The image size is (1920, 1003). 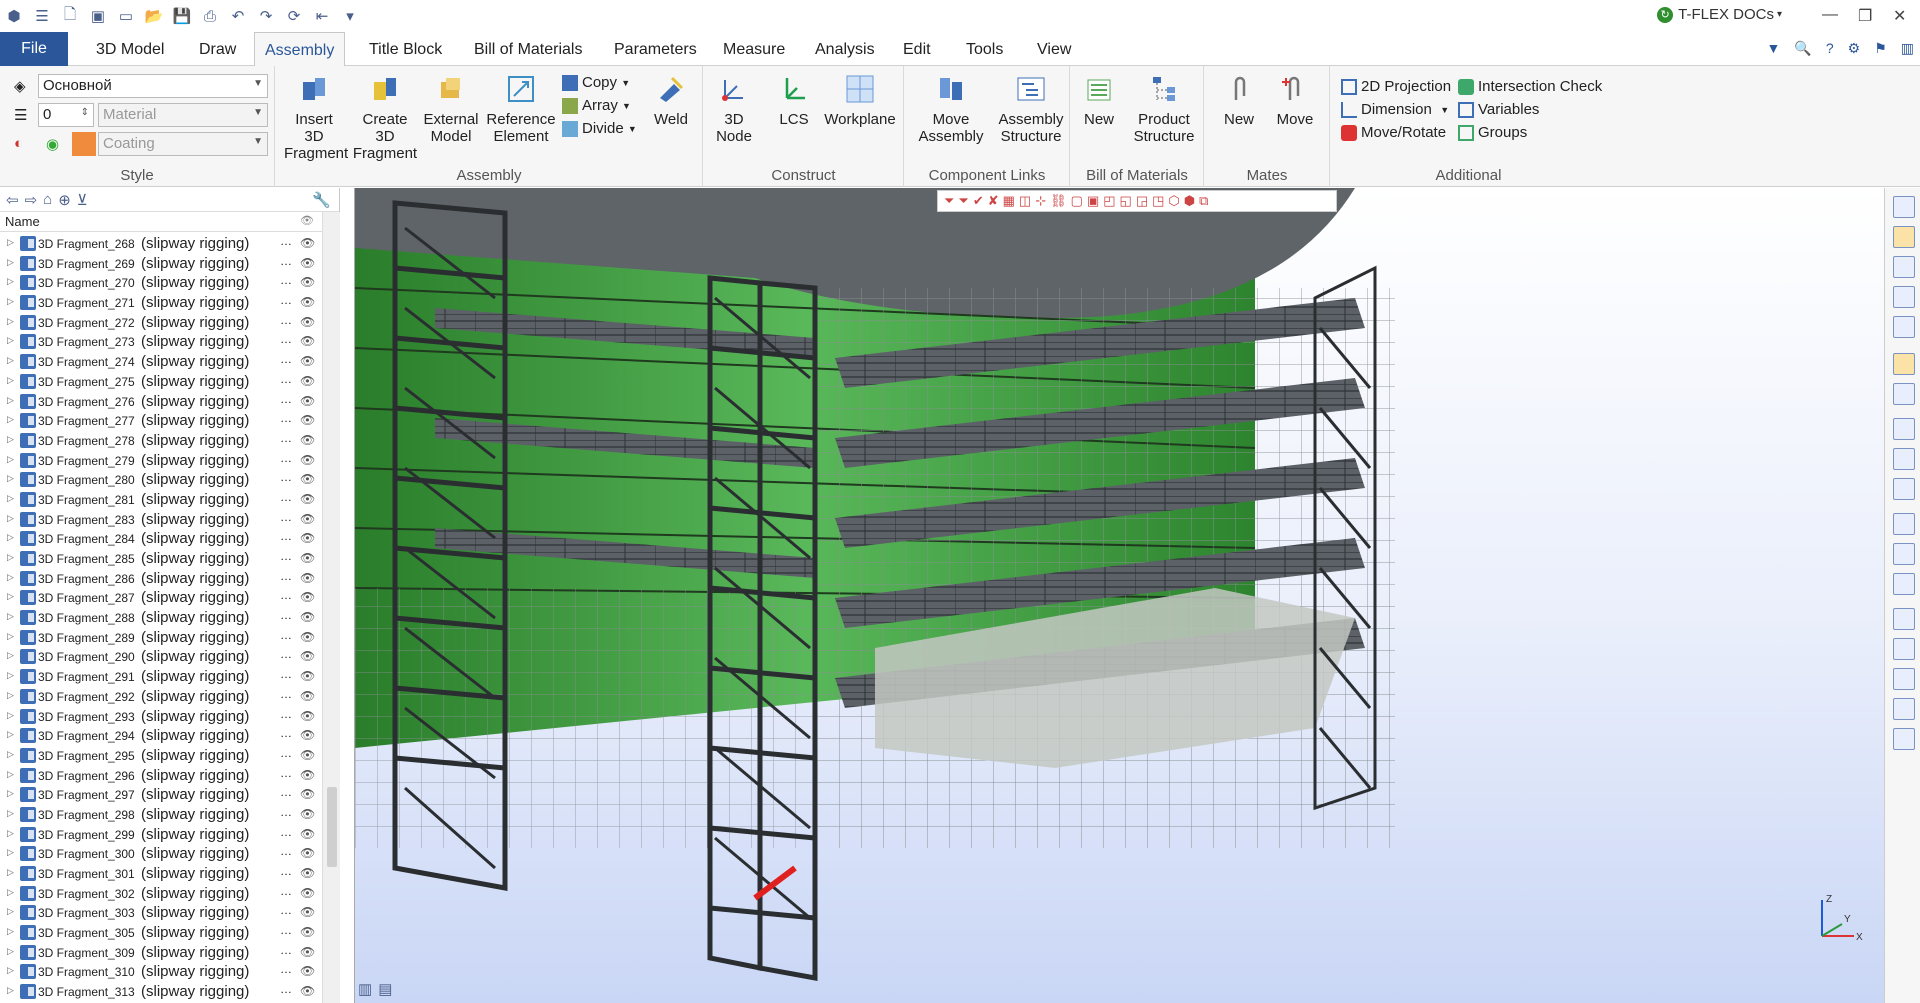 What do you see at coordinates (1009, 201) in the screenshot?
I see `face-filter-icon: ▦` at bounding box center [1009, 201].